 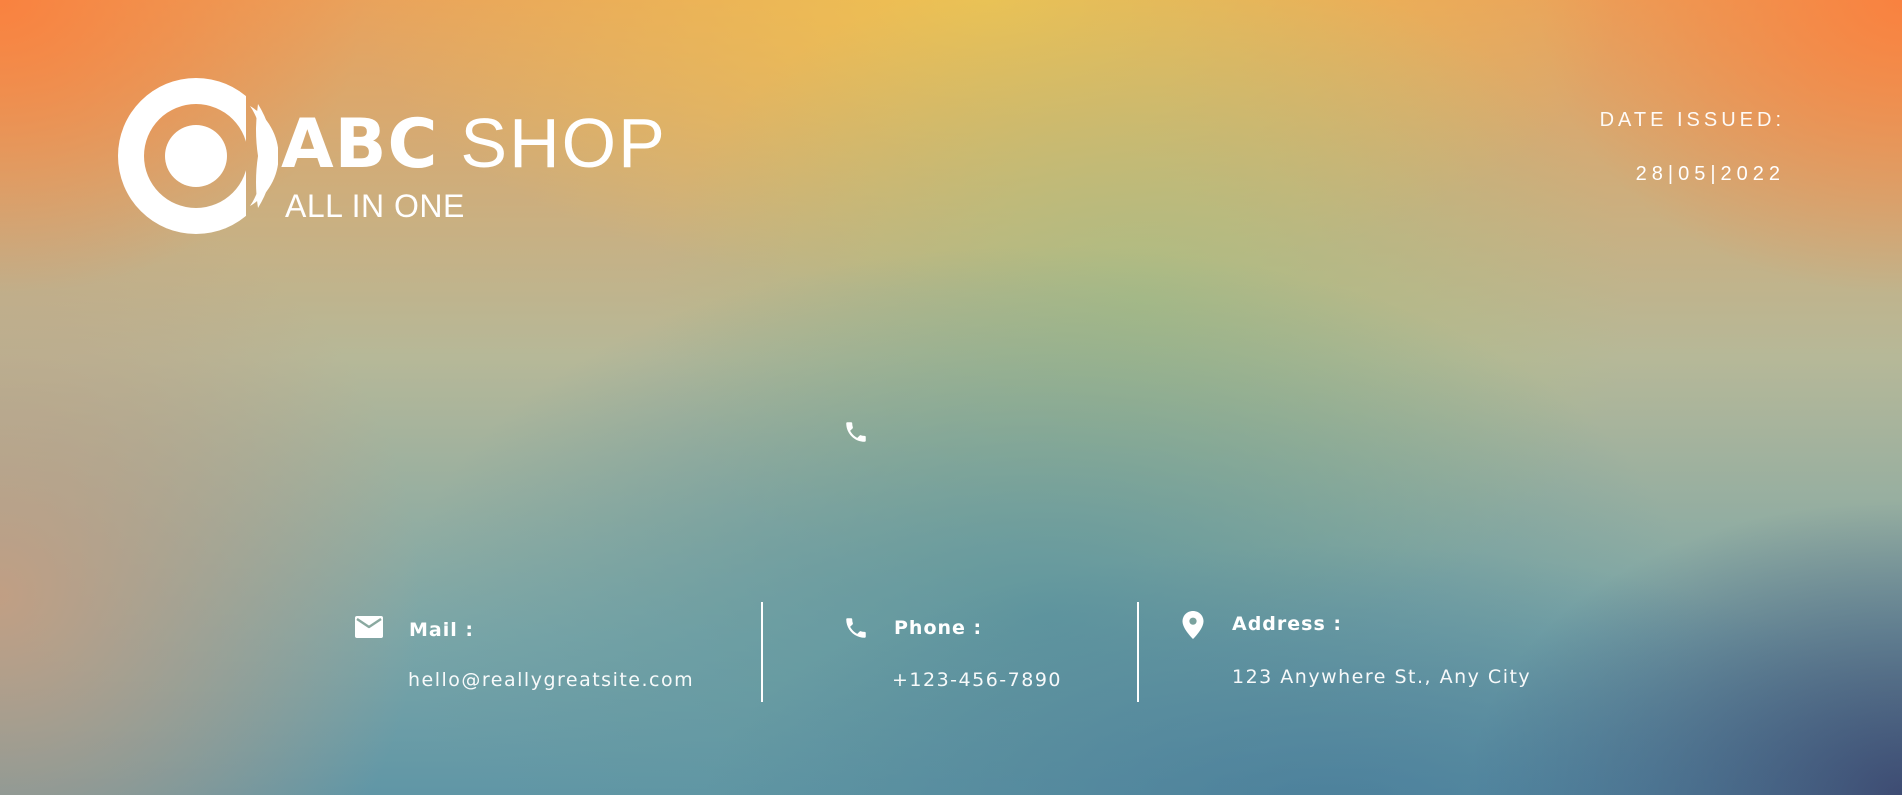 I want to click on date-value: 28|05|2022, so click(x=1710, y=174).